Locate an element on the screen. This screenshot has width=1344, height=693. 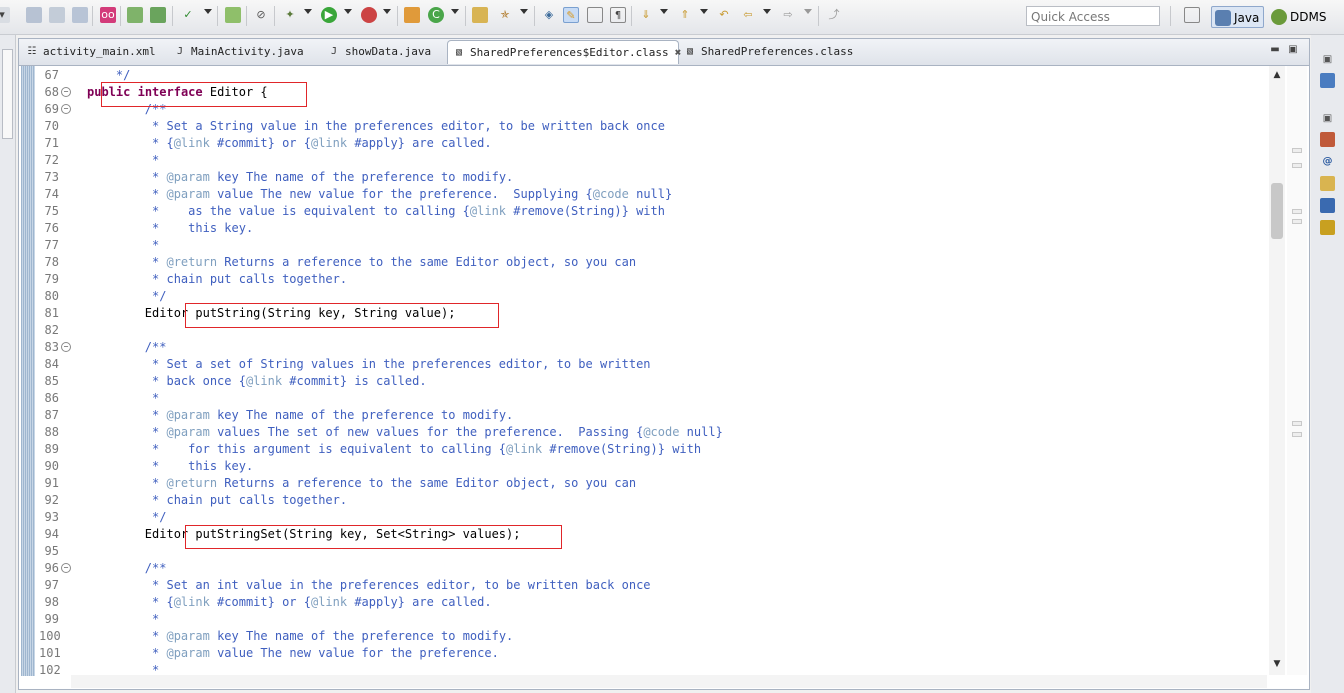
code-line: 76 * this key. is located at coordinates (653, 228).